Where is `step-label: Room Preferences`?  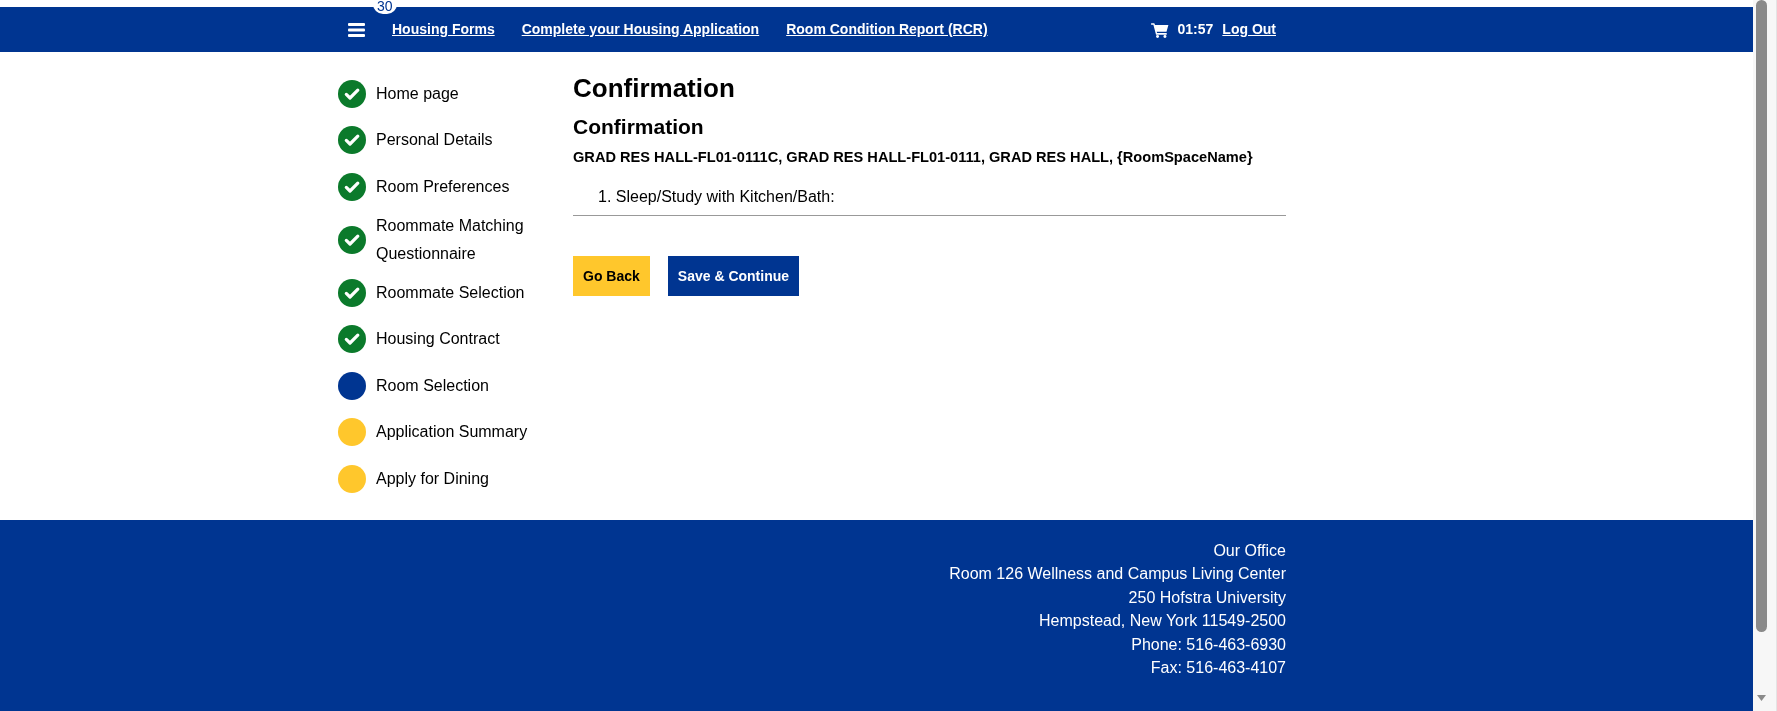 step-label: Room Preferences is located at coordinates (443, 186).